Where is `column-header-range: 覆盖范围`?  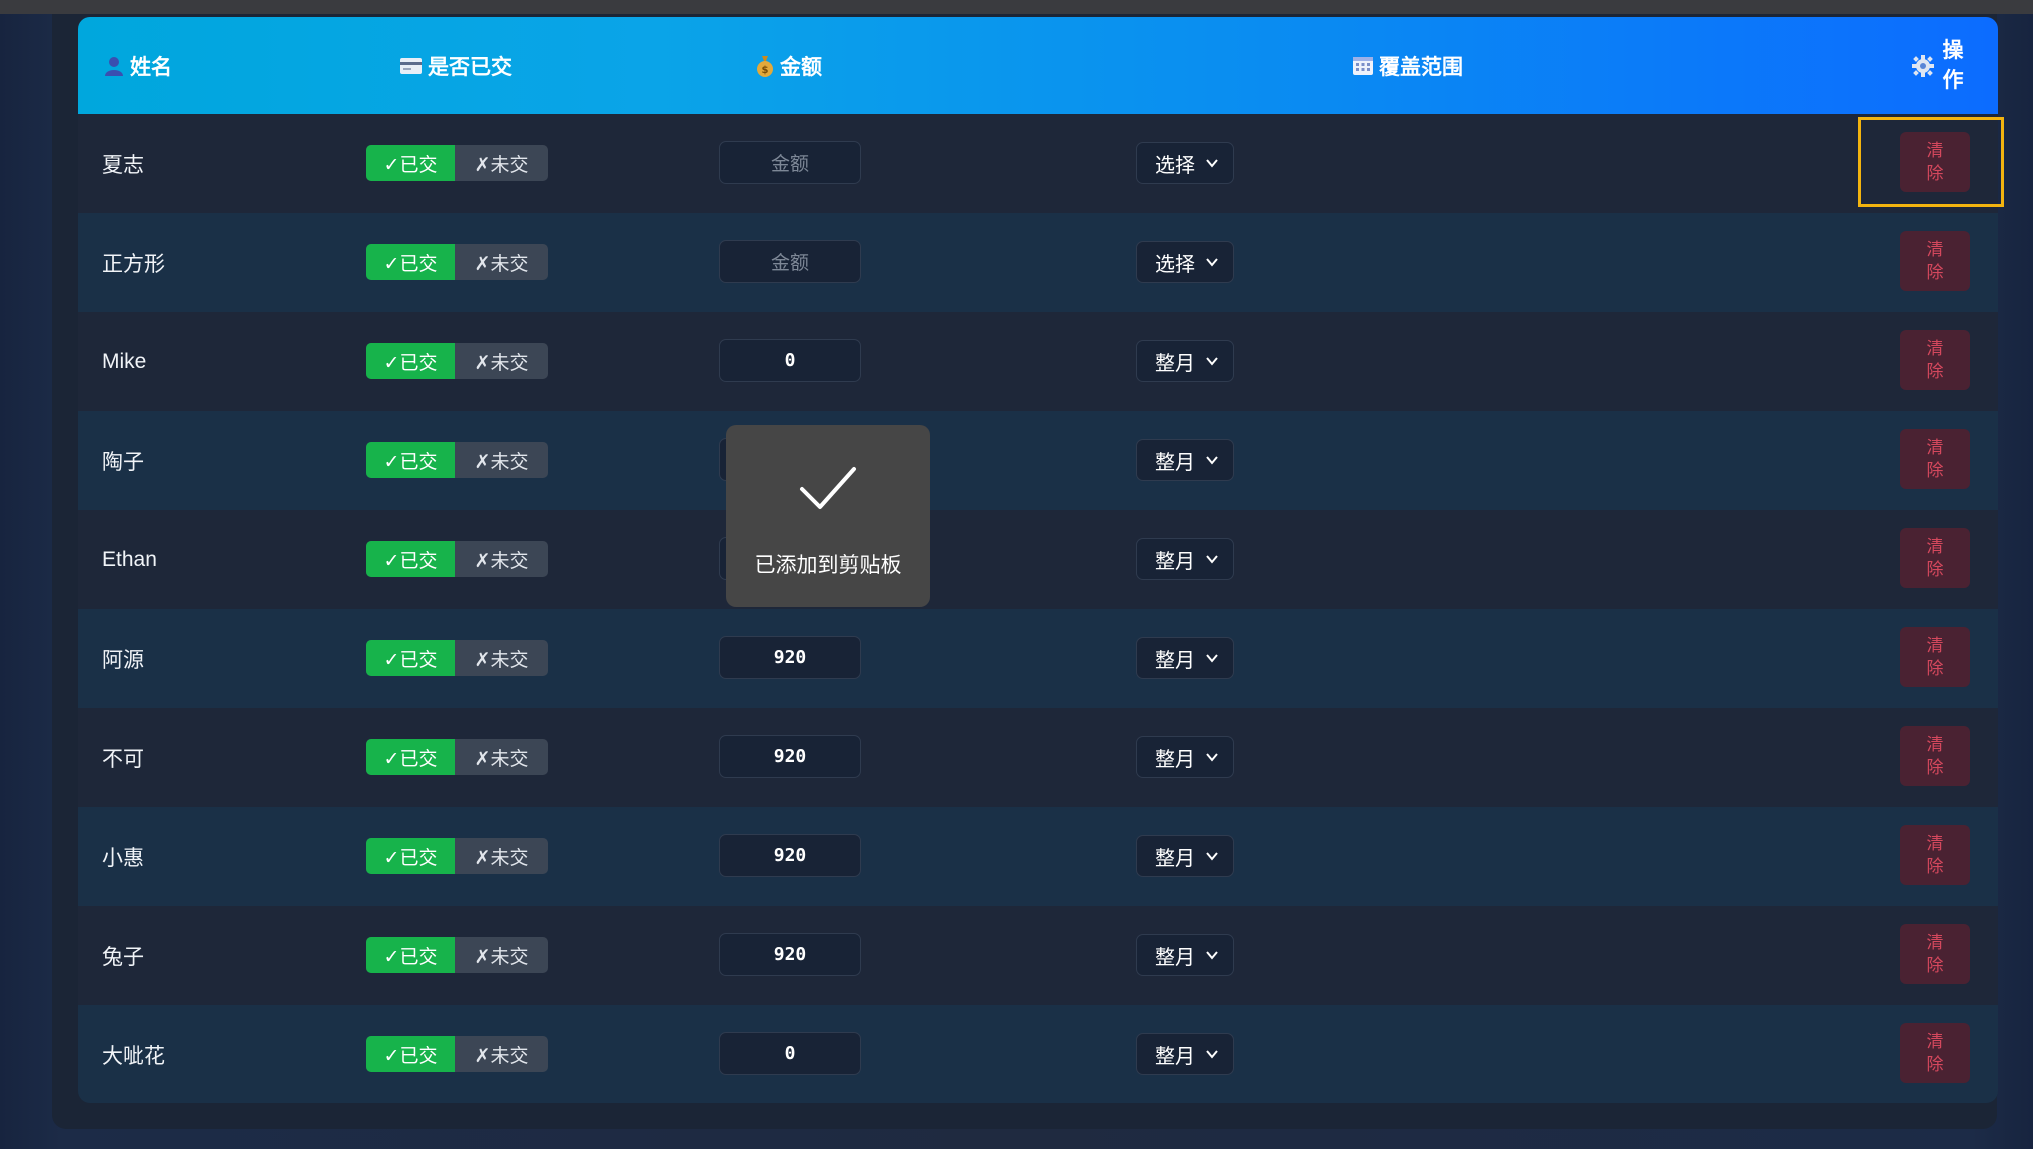
column-header-range: 覆盖范围 is located at coordinates (1408, 65).